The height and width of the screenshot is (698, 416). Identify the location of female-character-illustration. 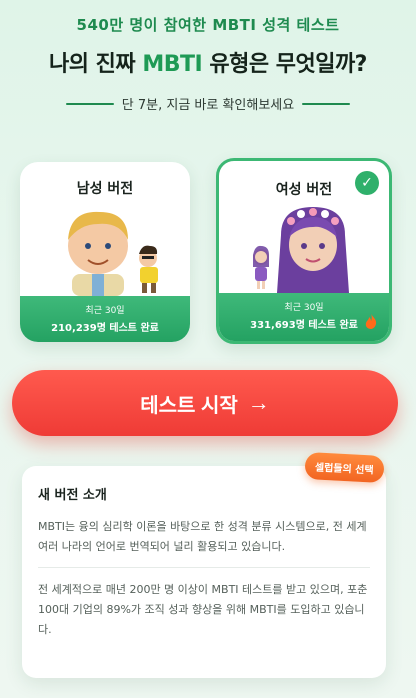
(301, 250).